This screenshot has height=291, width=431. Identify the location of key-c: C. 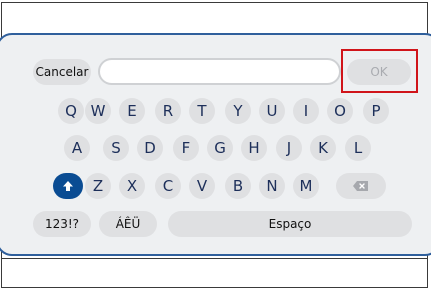
(168, 186).